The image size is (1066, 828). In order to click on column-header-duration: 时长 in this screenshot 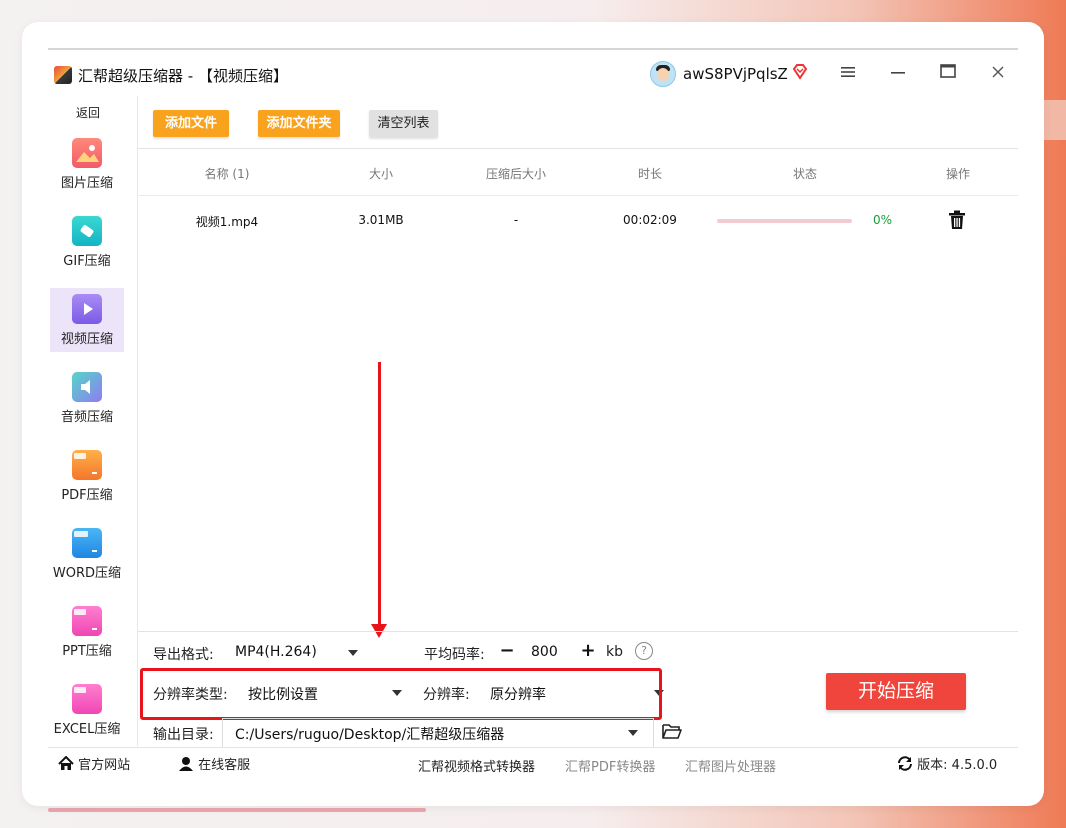, I will do `click(649, 174)`.